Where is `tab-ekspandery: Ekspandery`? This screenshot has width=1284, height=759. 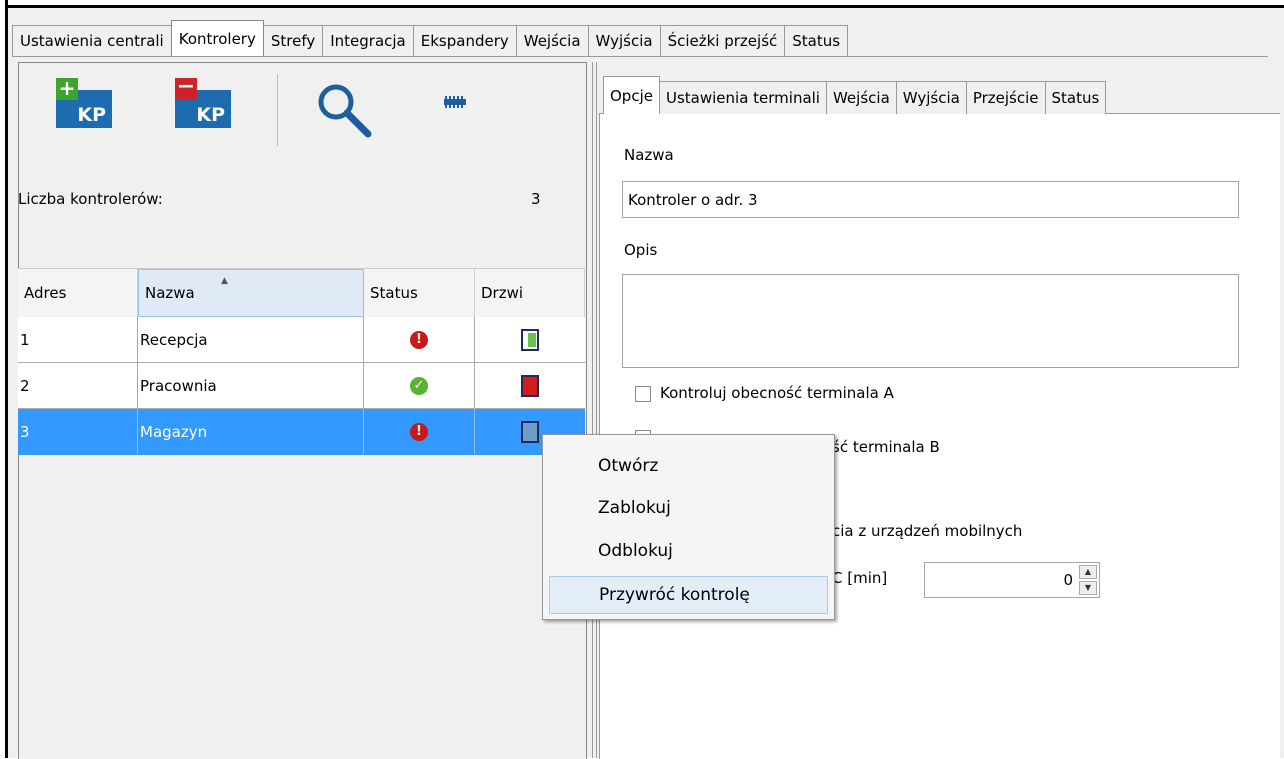 tab-ekspandery: Ekspandery is located at coordinates (464, 40).